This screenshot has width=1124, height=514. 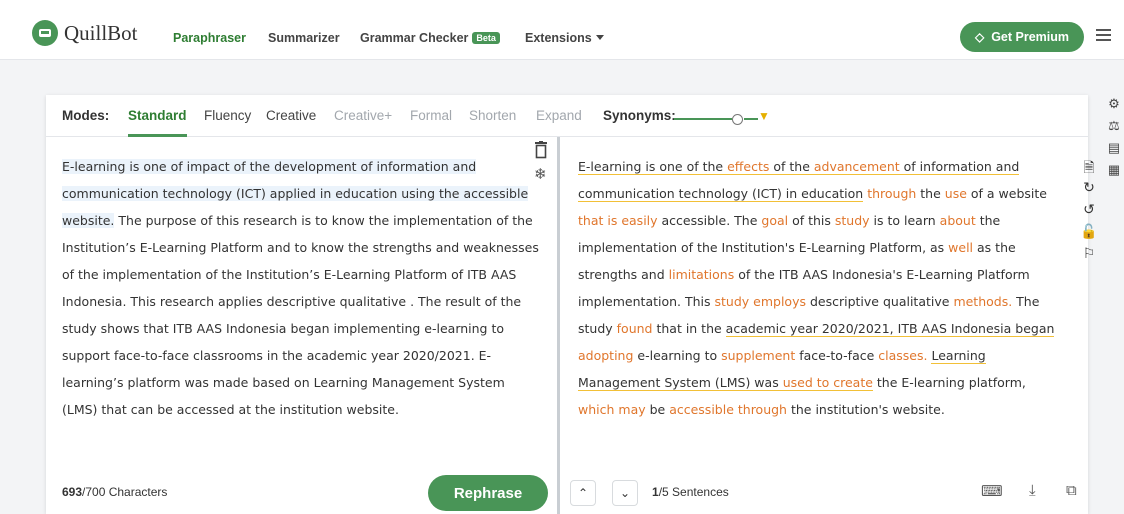 What do you see at coordinates (540, 174) in the screenshot?
I see `freeze-icon: ❄` at bounding box center [540, 174].